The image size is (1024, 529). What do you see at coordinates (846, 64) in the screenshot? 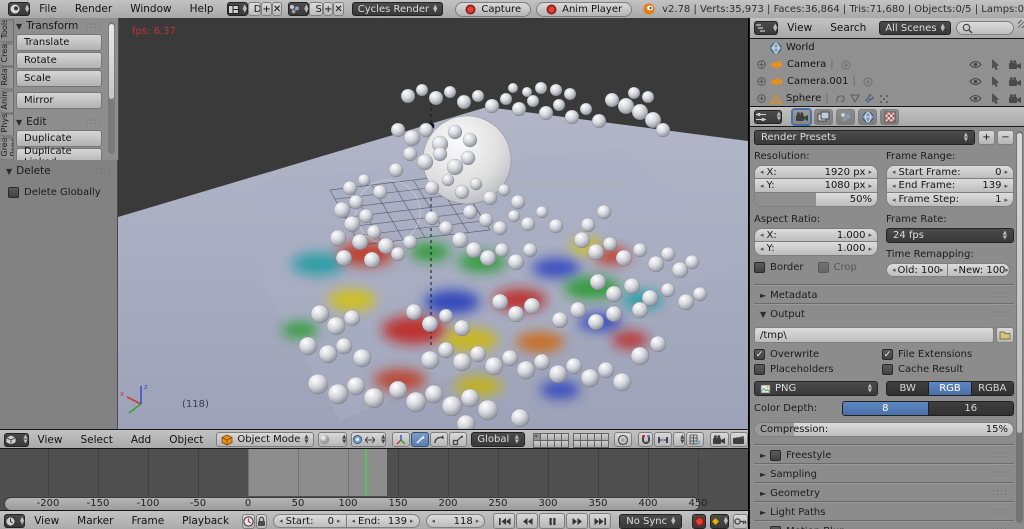
I see `camdata-icon` at bounding box center [846, 64].